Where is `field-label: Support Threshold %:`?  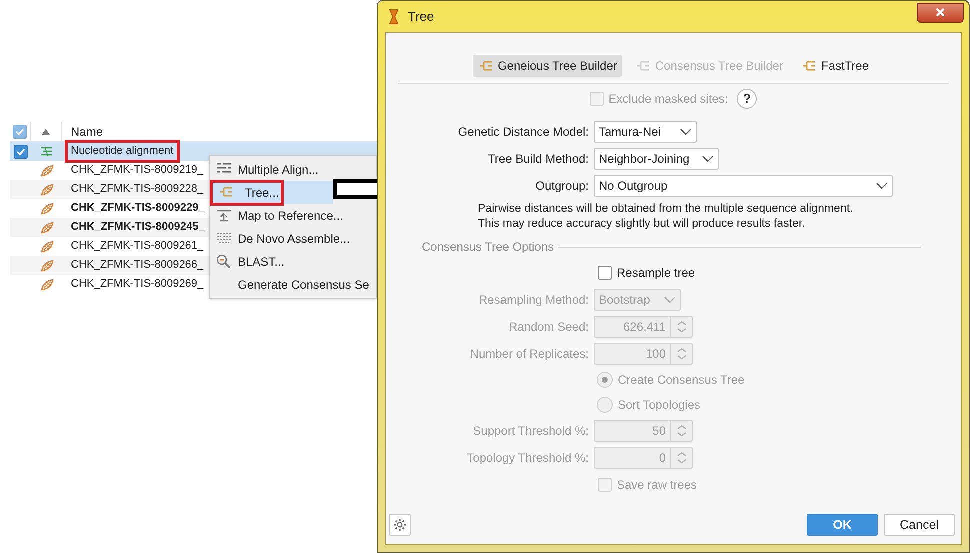
field-label: Support Threshold %: is located at coordinates (531, 431).